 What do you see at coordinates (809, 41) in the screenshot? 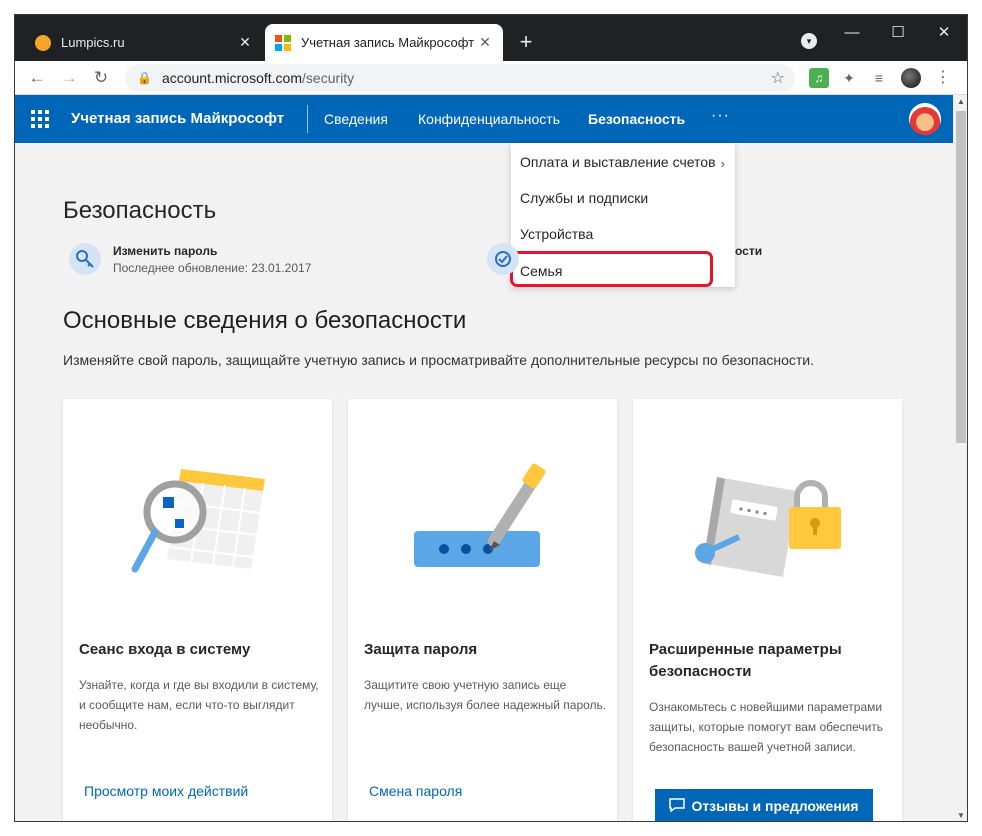
I see `tab-search-icon: ▾` at bounding box center [809, 41].